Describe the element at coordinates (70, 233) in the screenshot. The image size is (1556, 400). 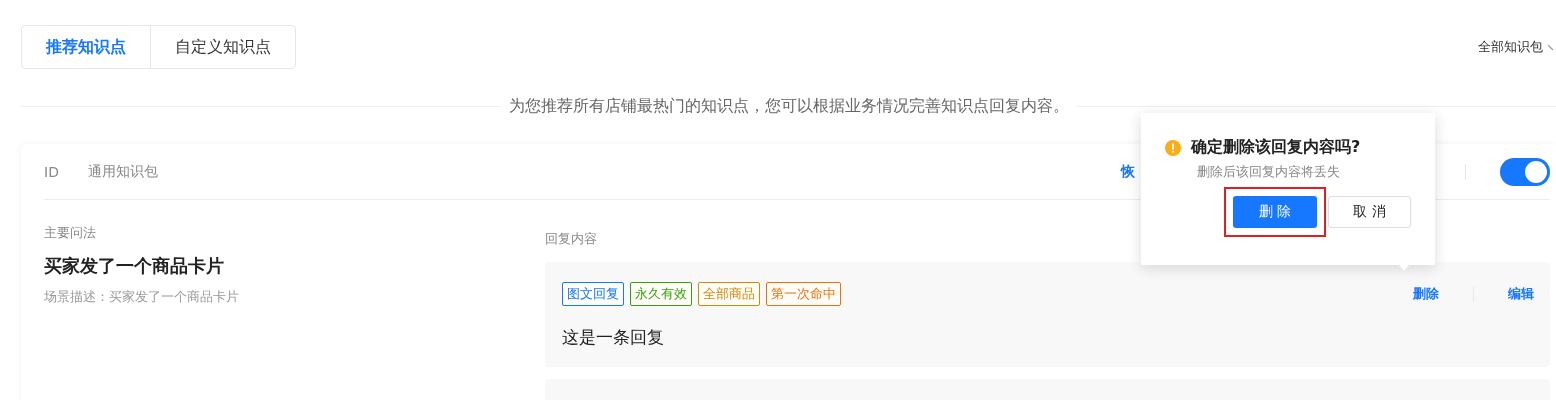
I see `field-label: 主要问法` at that location.